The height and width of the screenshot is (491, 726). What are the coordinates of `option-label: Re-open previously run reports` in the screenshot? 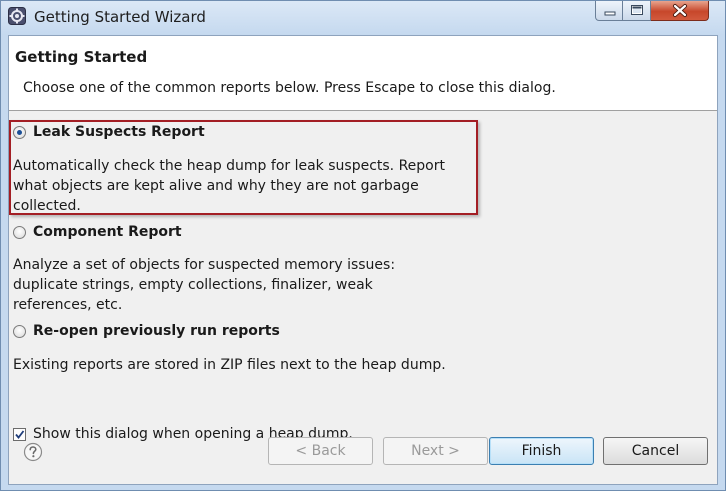 It's located at (156, 331).